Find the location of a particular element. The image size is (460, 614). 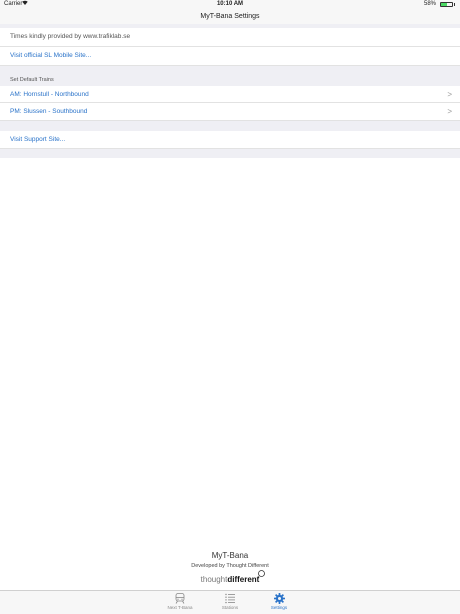

status-bar: Carrier 10:10 AM 58% is located at coordinates (230, 5).